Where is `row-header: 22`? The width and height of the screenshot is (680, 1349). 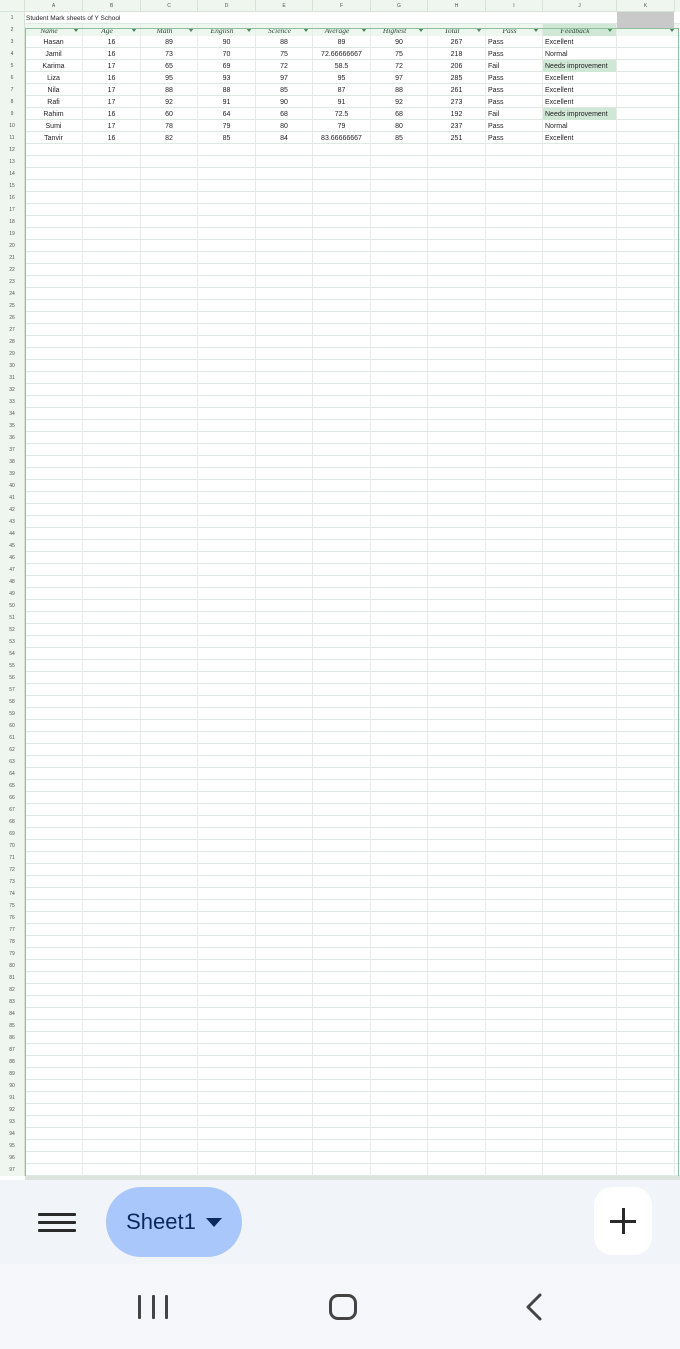
row-header: 22 is located at coordinates (12, 270).